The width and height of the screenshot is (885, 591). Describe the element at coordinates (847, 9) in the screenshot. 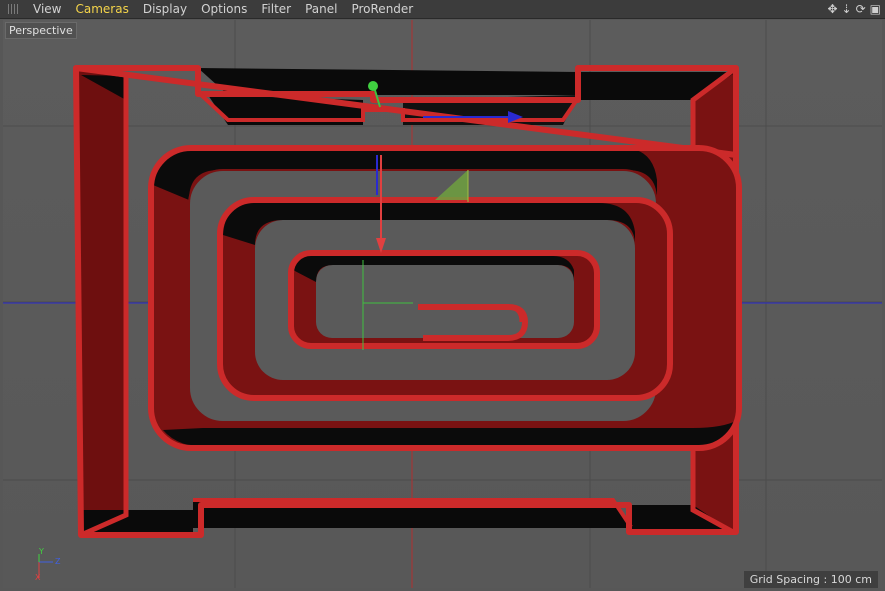

I see `dolly-view-icon: ⇣` at that location.